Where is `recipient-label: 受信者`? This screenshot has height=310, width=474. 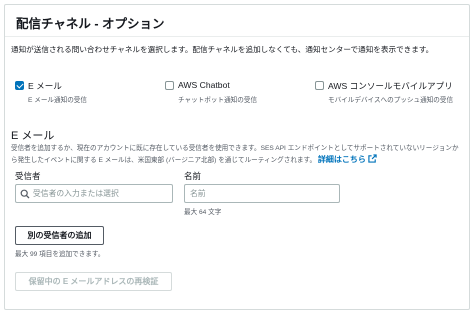
recipient-label: 受信者 is located at coordinates (28, 176).